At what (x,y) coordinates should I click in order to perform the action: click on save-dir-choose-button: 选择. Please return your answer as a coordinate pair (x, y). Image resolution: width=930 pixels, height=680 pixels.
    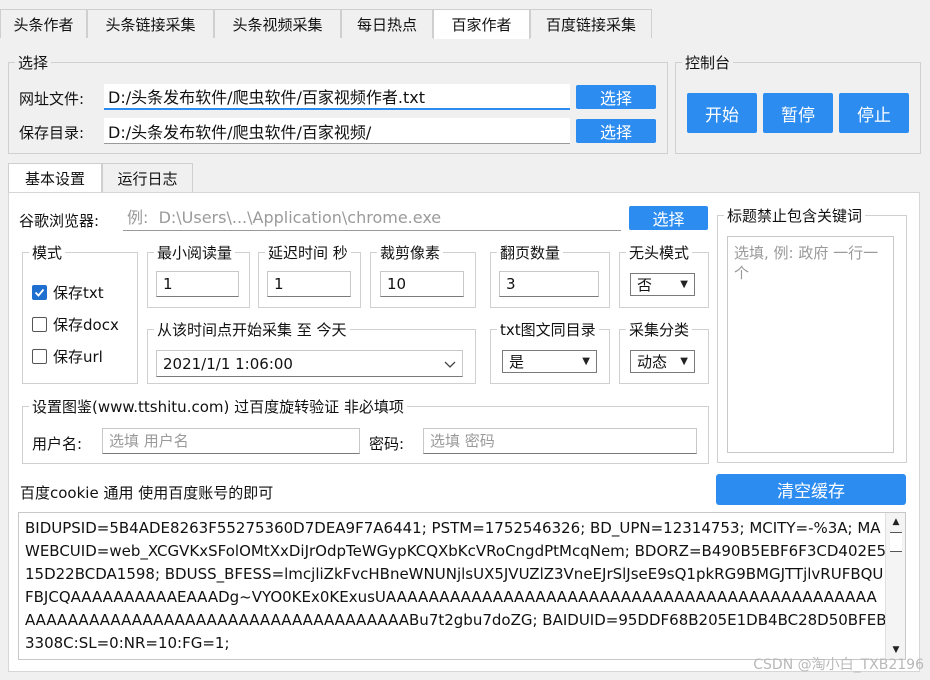
    Looking at the image, I should click on (616, 131).